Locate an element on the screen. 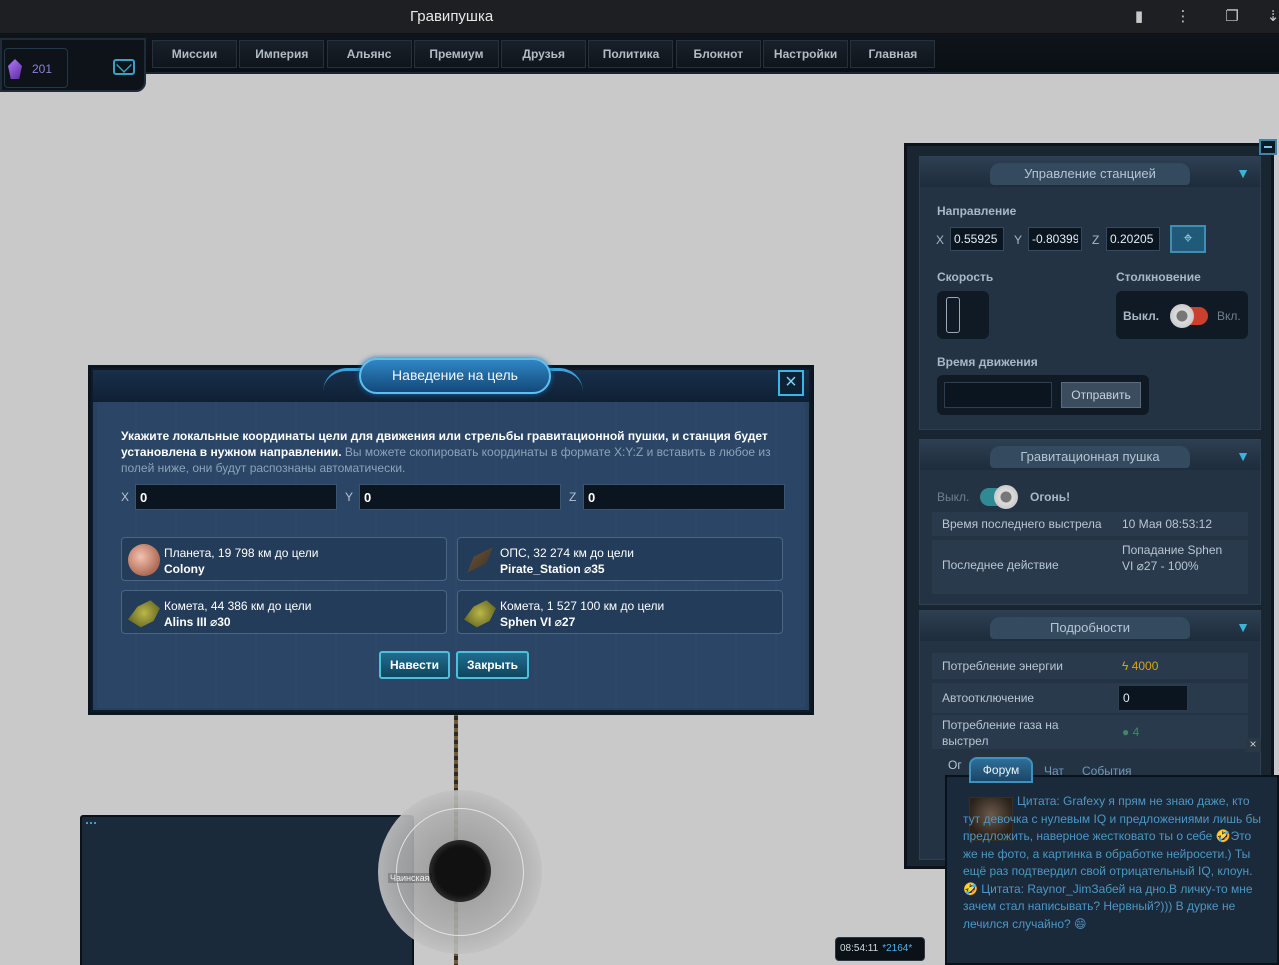 This screenshot has height=965, width=1279. auto-off-input is located at coordinates (1153, 698).